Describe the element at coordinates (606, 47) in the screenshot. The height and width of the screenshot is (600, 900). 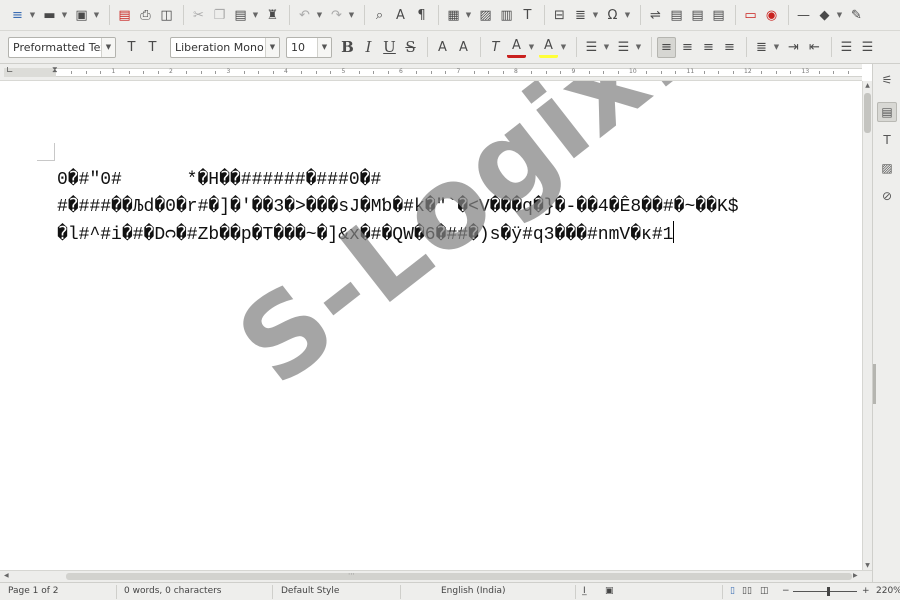
I see `bullets-dropdown-icon: ▼` at that location.